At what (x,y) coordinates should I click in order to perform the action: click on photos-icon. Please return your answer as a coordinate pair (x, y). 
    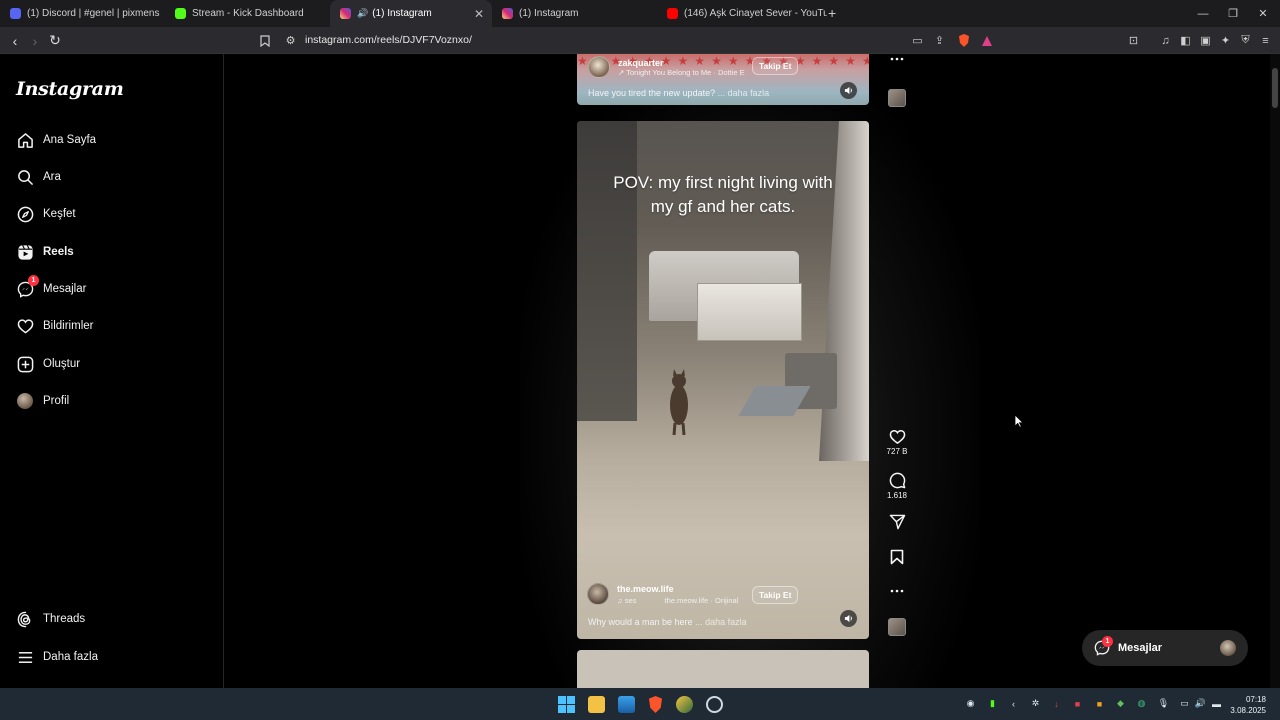
    Looking at the image, I should click on (626, 704).